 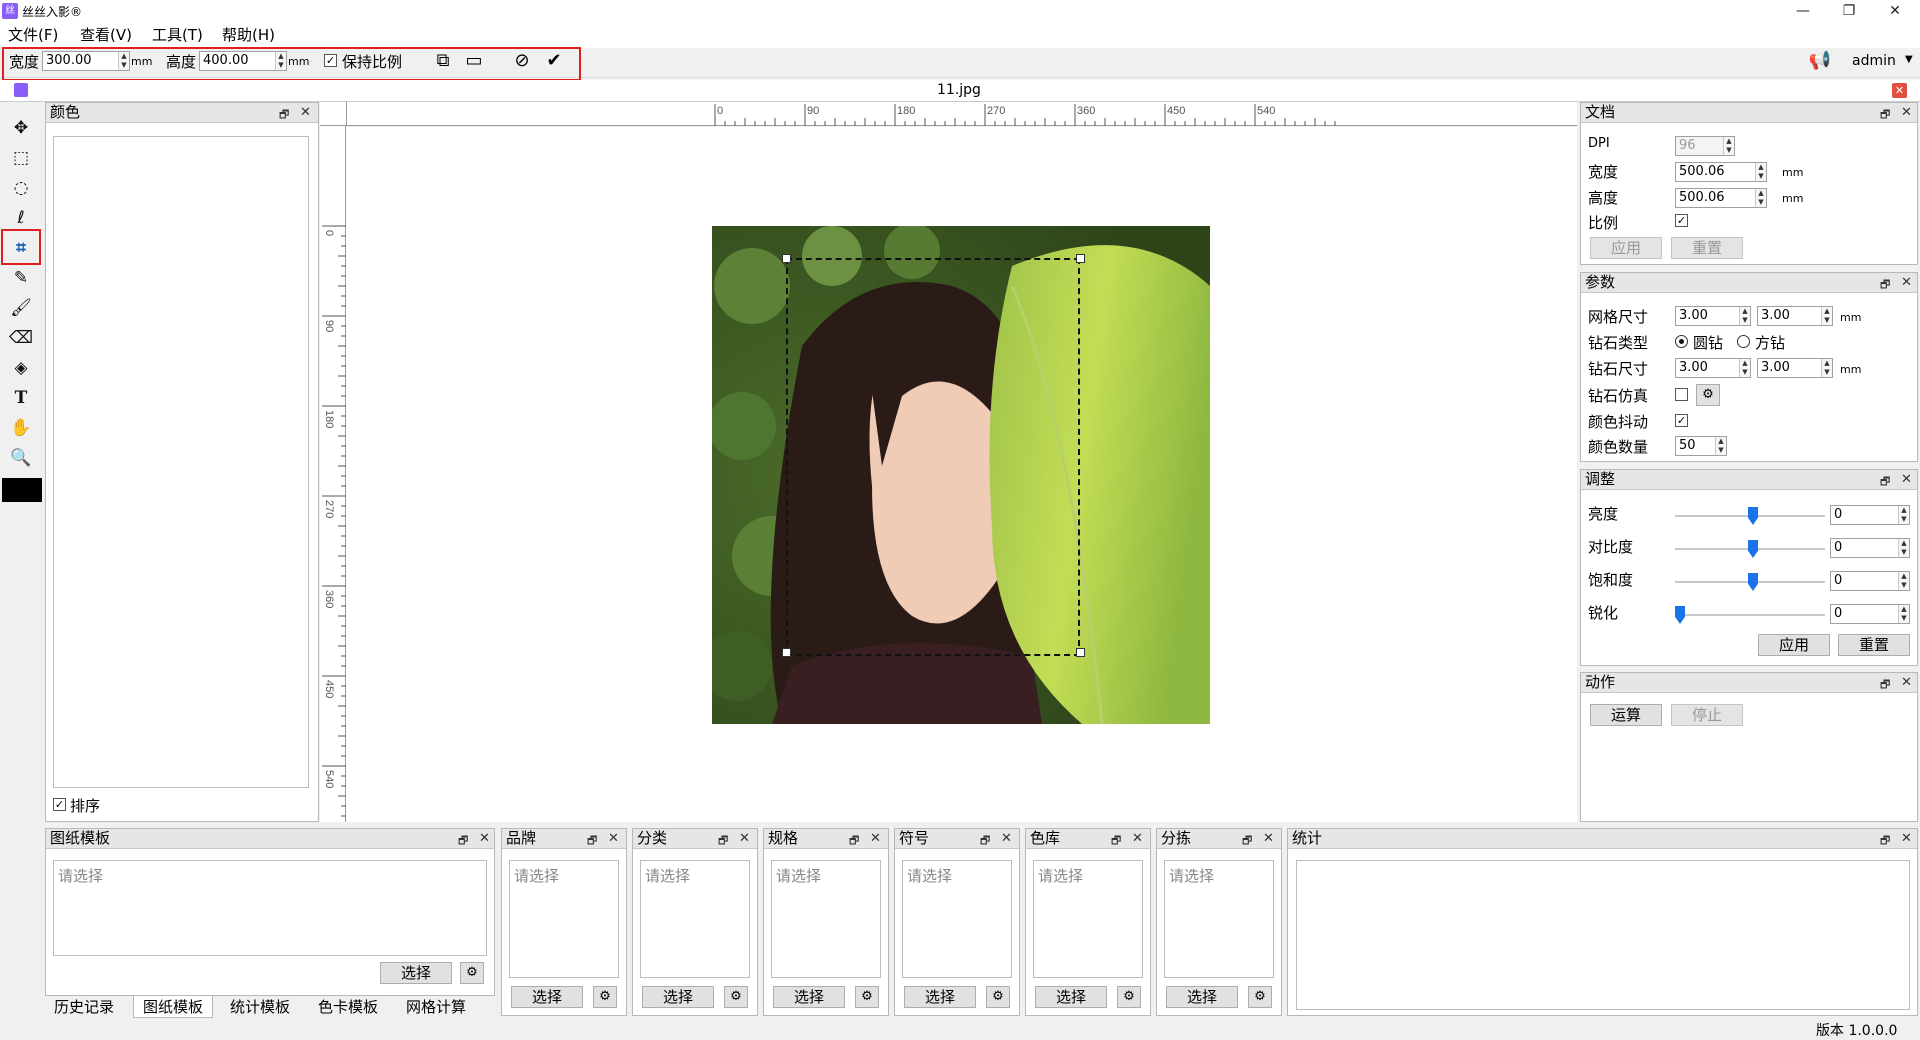 I want to click on simulate-checkbox, so click(x=1681, y=394).